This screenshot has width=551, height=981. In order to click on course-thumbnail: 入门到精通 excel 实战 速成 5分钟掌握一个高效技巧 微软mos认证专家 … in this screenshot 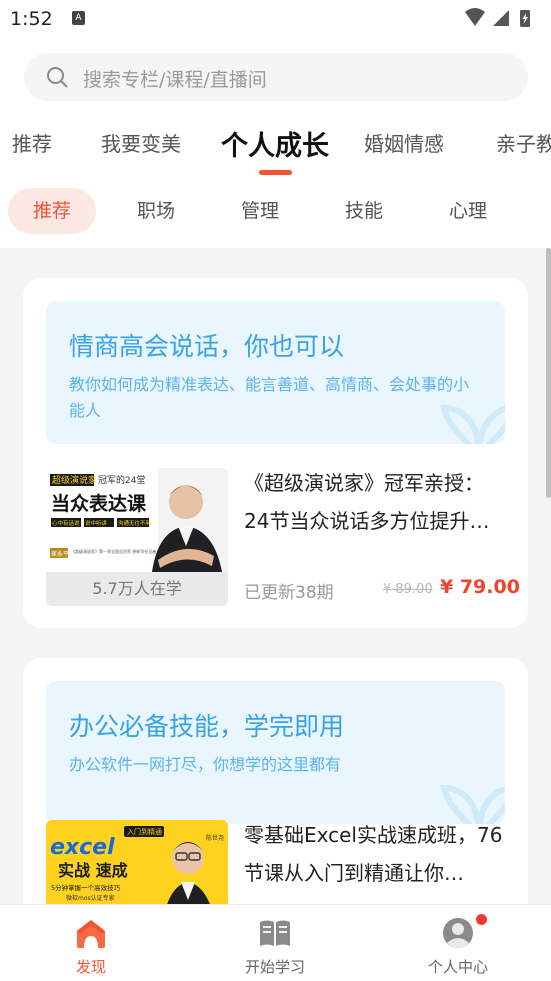, I will do `click(137, 862)`.